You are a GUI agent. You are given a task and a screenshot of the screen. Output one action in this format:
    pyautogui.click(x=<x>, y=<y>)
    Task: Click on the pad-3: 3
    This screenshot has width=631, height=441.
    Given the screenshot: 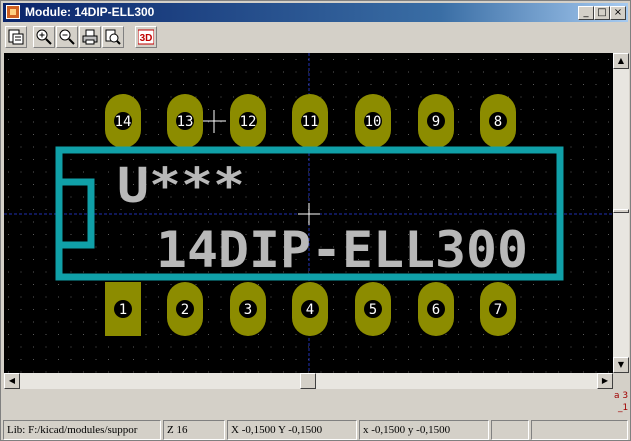 What is the action you would take?
    pyautogui.click(x=248, y=309)
    